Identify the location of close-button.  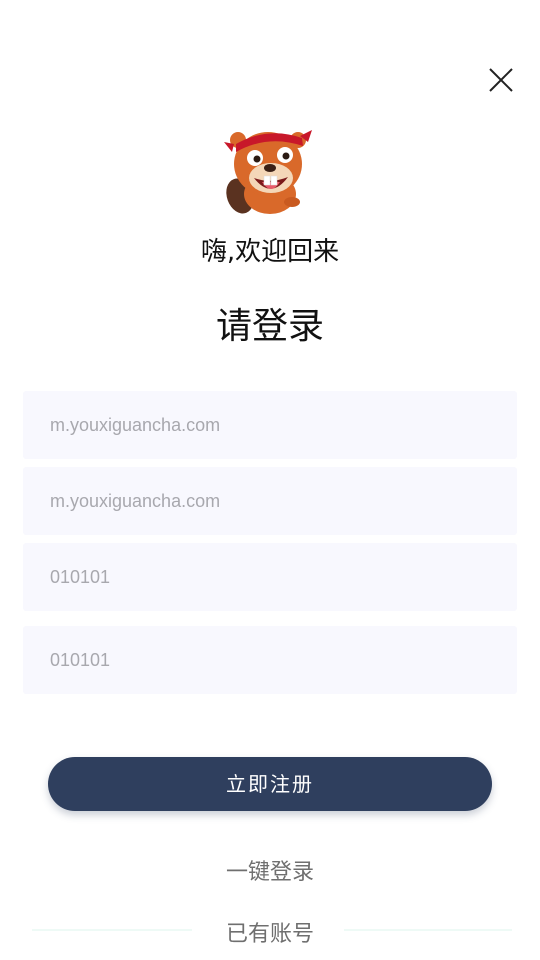
(501, 80).